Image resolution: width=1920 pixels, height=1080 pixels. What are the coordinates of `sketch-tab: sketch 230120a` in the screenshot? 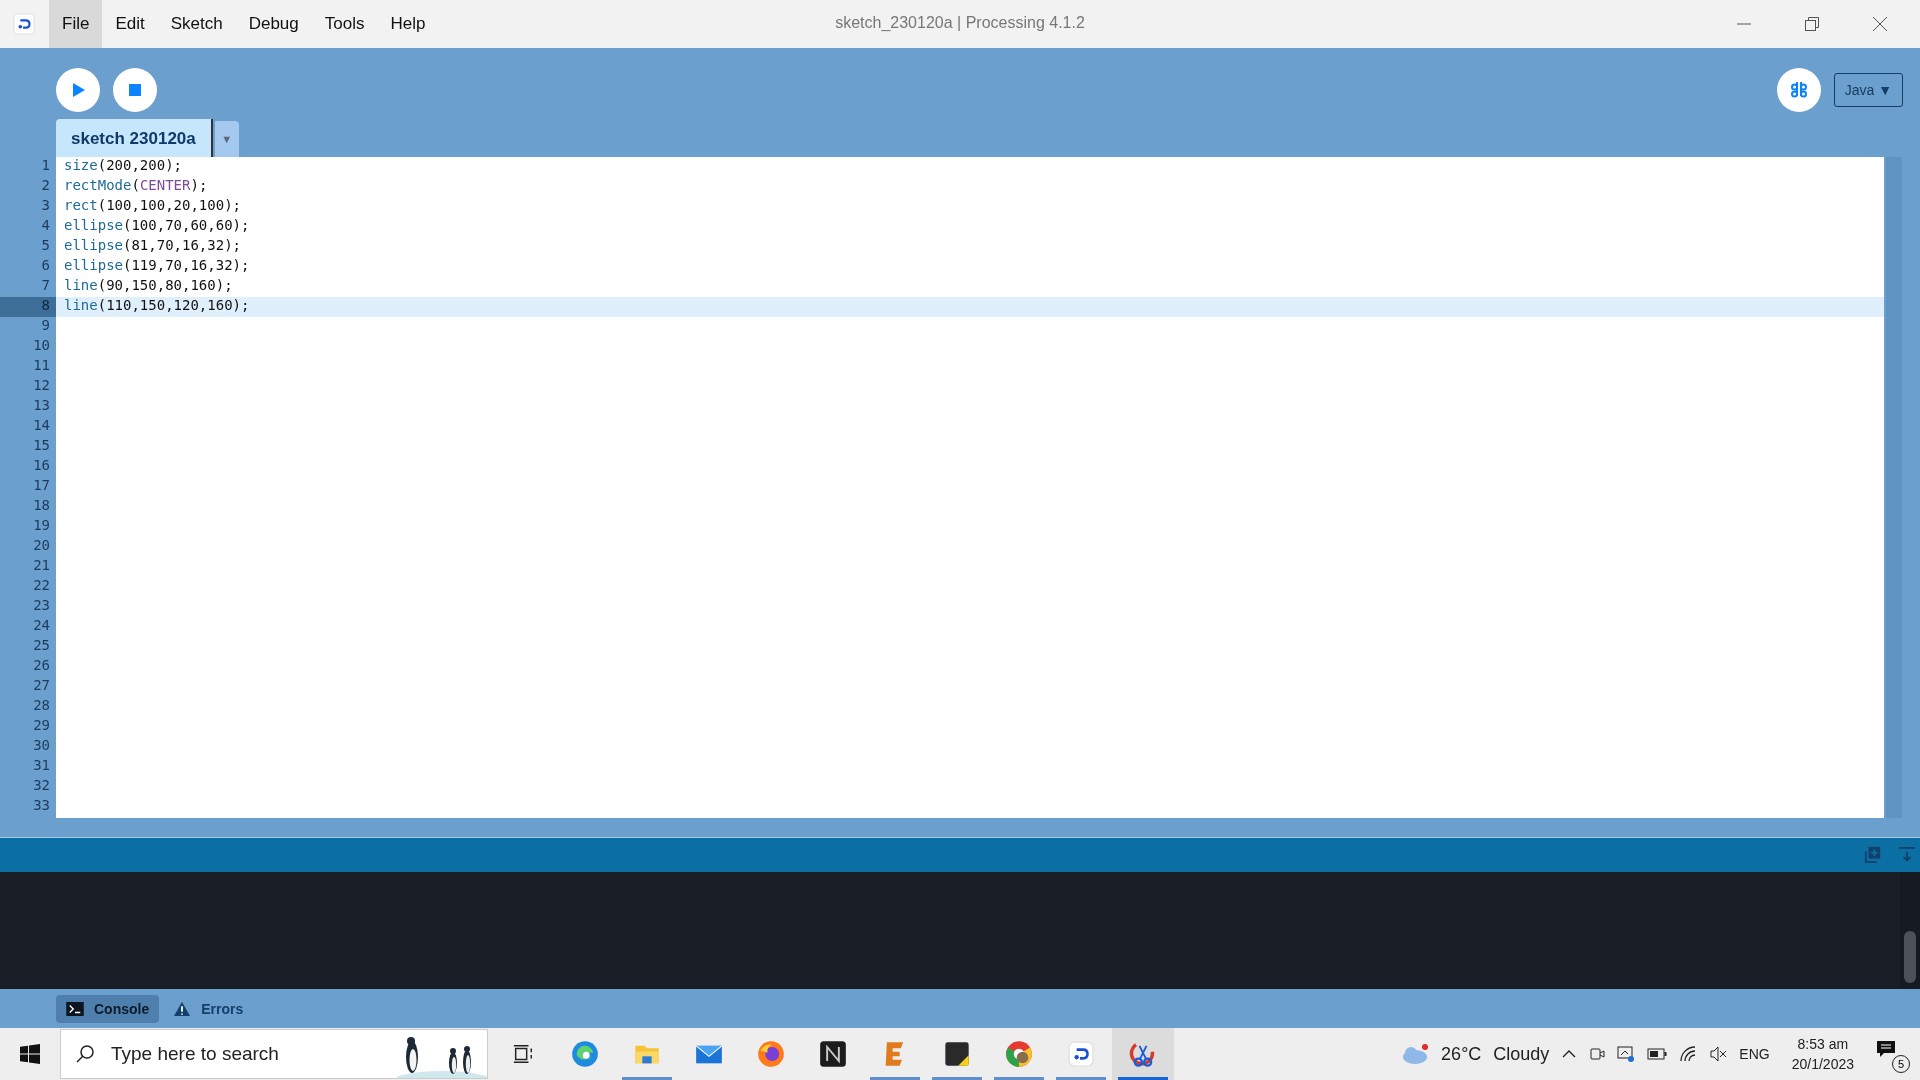 It's located at (134, 138).